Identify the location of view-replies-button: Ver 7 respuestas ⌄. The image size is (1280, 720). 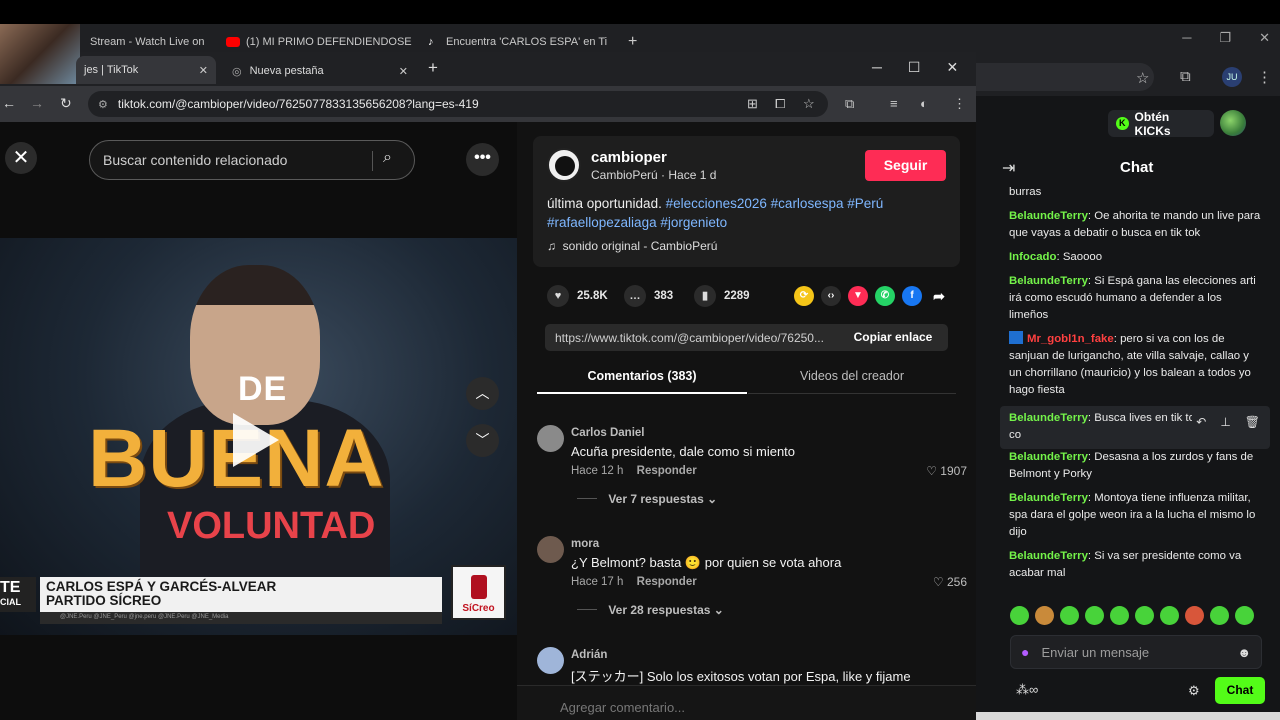
(647, 499).